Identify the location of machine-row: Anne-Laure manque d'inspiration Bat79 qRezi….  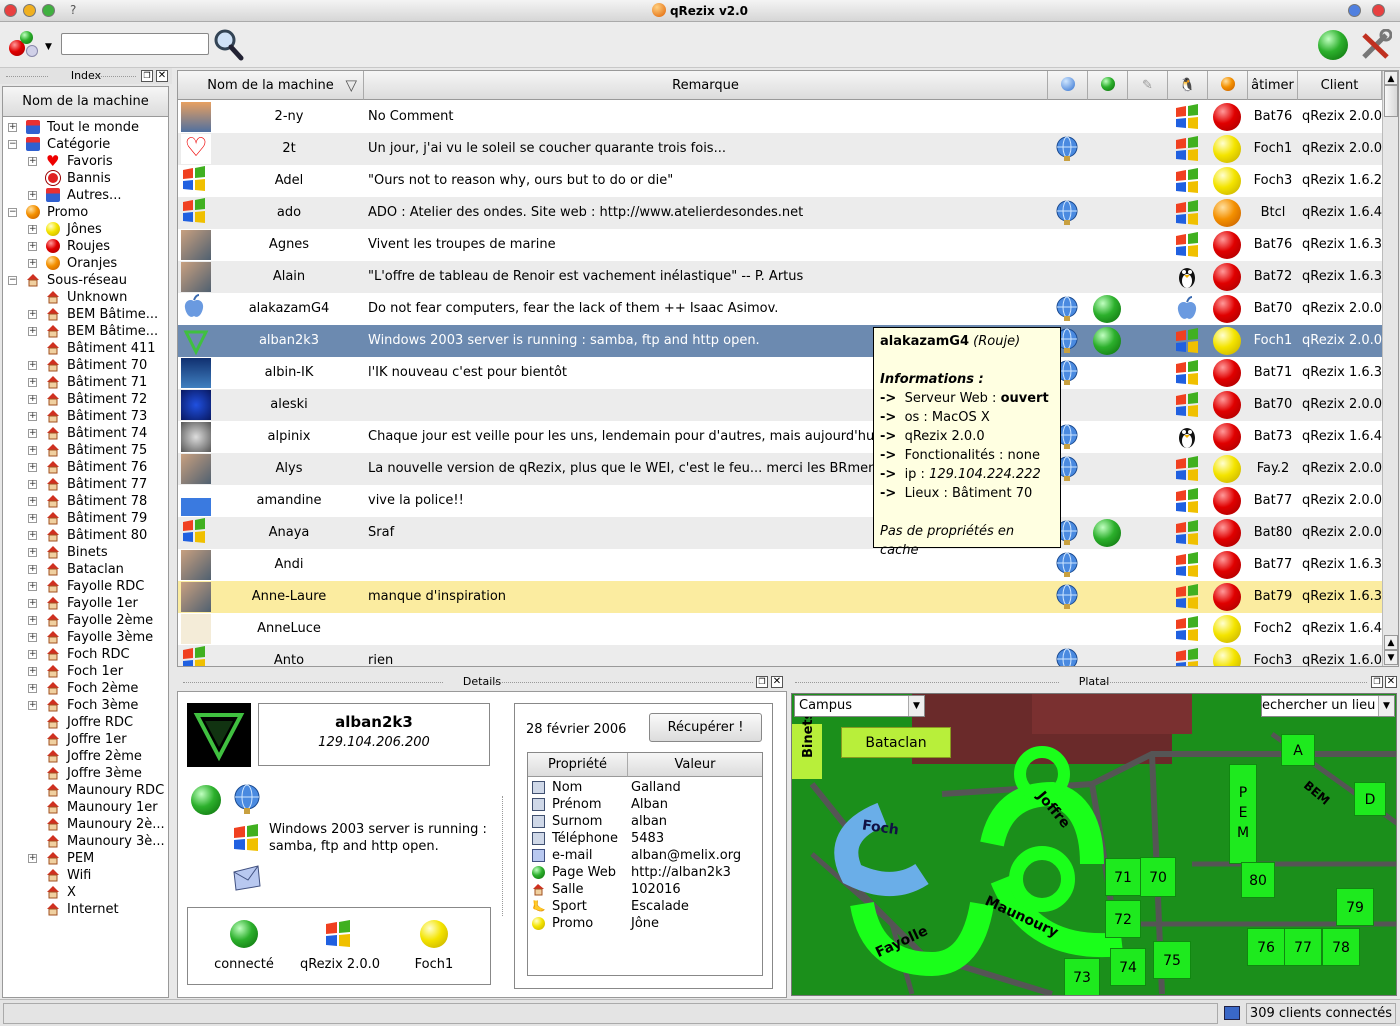
(780, 597).